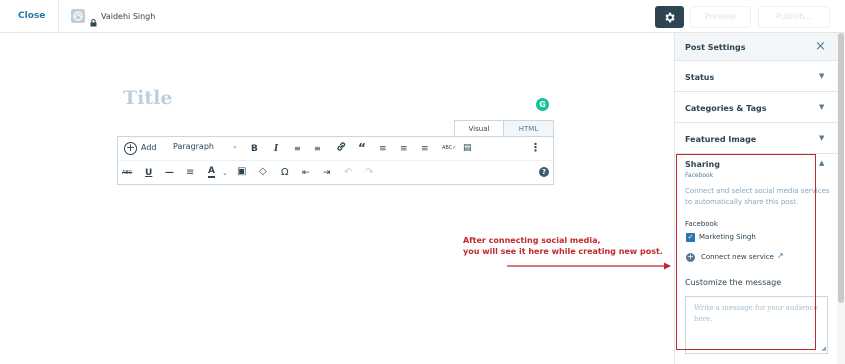 This screenshot has width=845, height=364. Describe the element at coordinates (544, 172) in the screenshot. I see `help-icon: ?` at that location.